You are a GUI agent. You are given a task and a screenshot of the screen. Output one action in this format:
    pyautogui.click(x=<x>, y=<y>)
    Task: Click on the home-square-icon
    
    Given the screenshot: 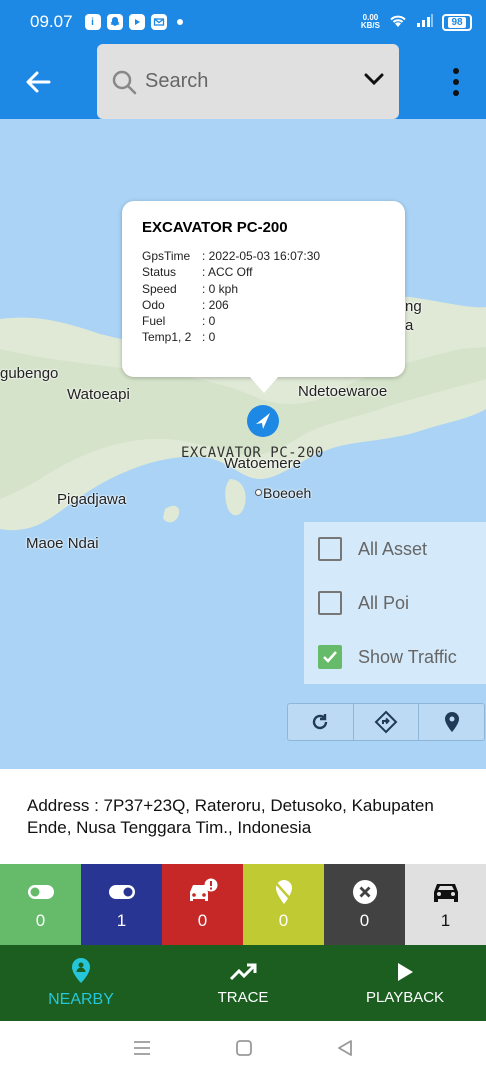 What is the action you would take?
    pyautogui.click(x=244, y=1048)
    